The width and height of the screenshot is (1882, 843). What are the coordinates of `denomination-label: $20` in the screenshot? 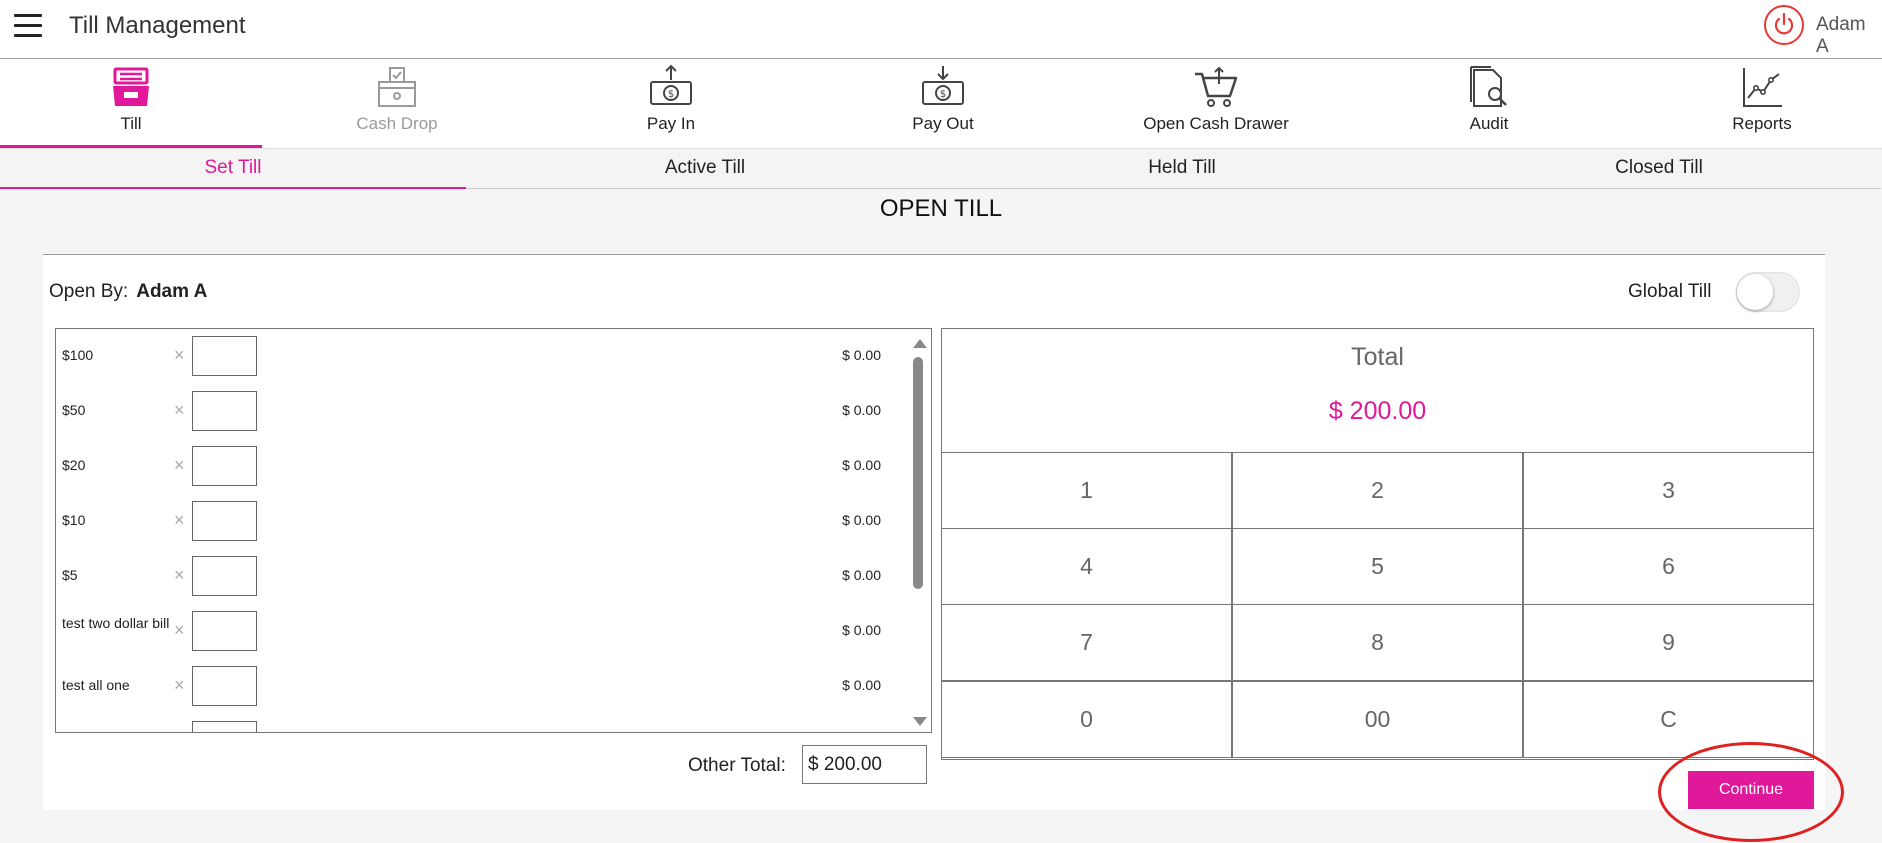 It's located at (74, 465).